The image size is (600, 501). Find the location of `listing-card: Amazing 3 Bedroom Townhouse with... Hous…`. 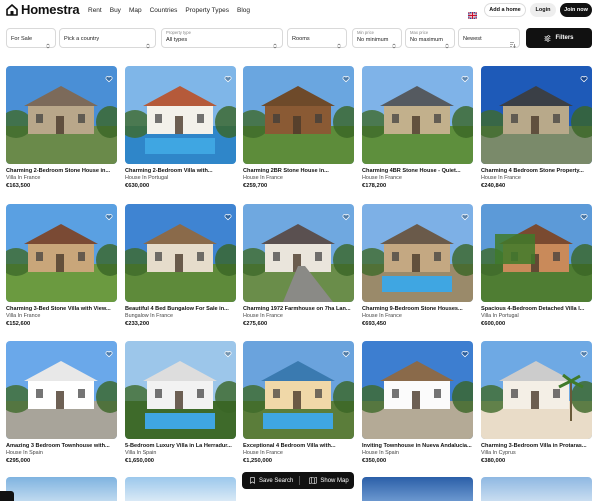

listing-card: Amazing 3 Bedroom Townhouse with... Hous… is located at coordinates (61, 403).